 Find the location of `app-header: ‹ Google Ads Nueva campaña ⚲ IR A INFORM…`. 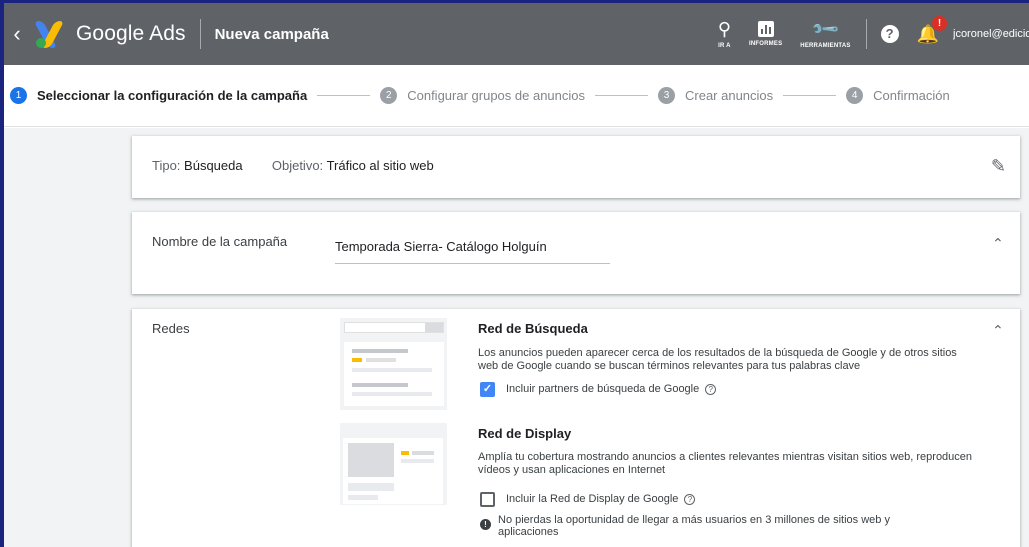

app-header: ‹ Google Ads Nueva campaña ⚲ IR A INFORM… is located at coordinates (514, 34).